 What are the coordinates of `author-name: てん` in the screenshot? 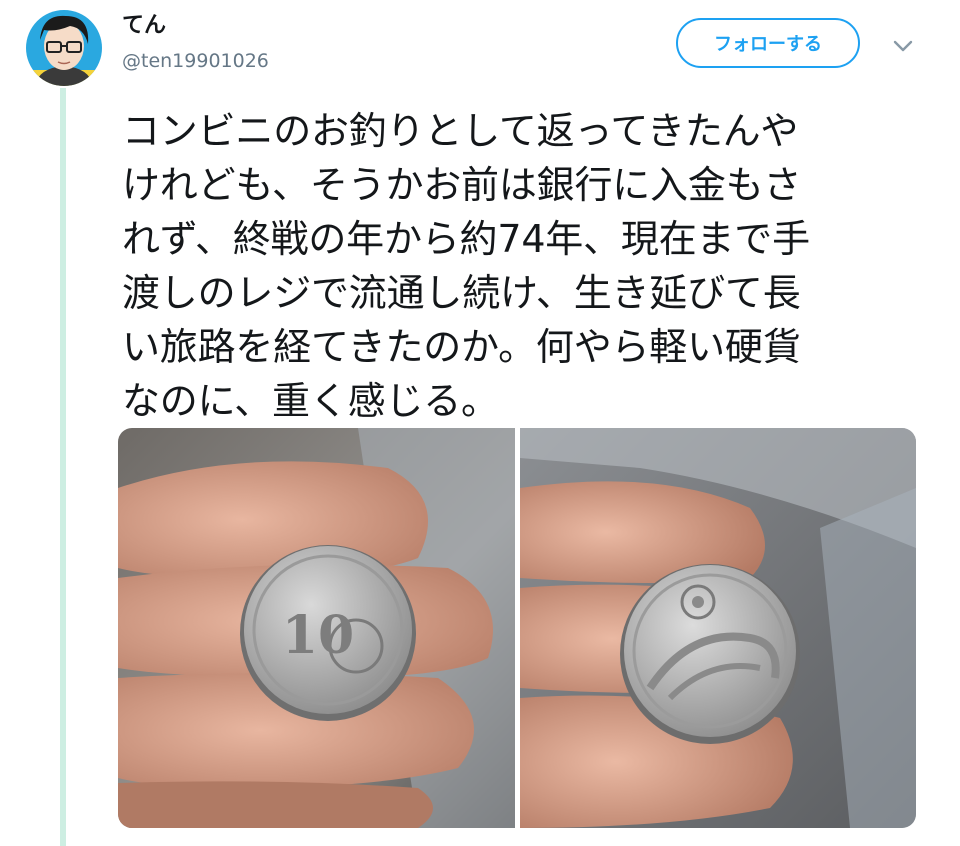 It's located at (144, 26).